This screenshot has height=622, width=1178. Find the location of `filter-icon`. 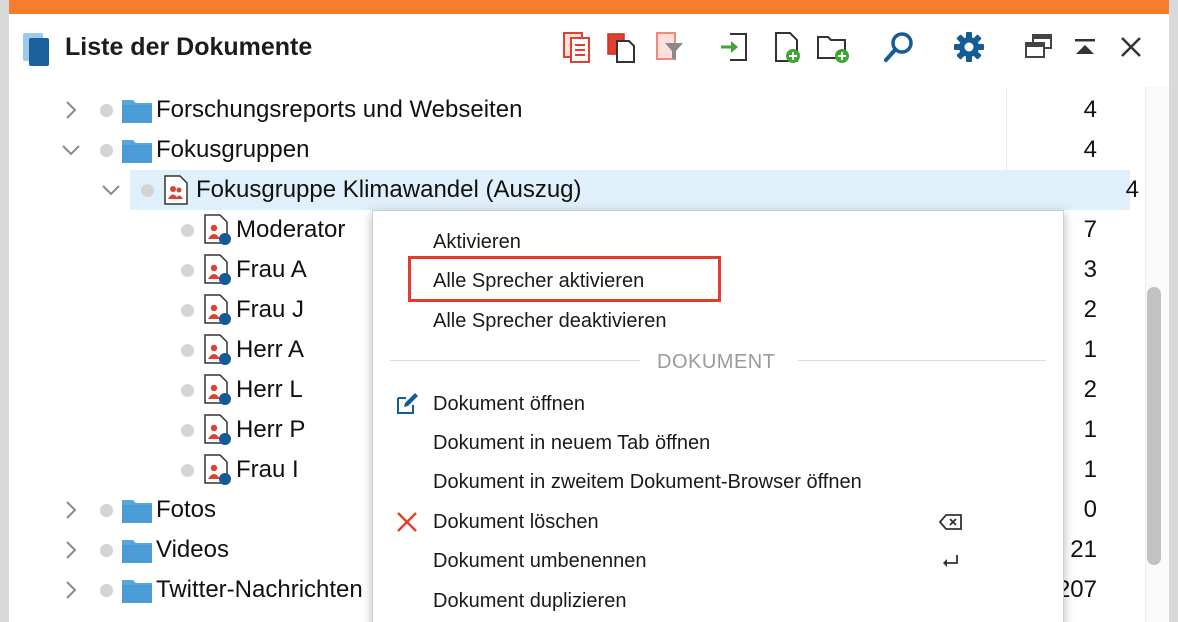

filter-icon is located at coordinates (669, 46).